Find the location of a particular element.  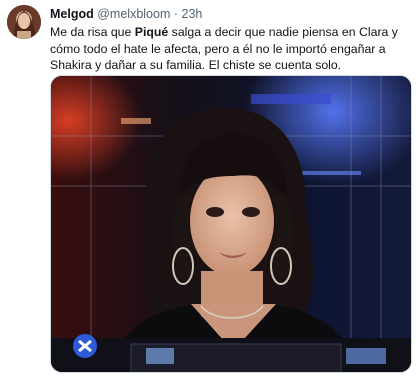

tweet-text-bold: Piqué is located at coordinates (151, 32).